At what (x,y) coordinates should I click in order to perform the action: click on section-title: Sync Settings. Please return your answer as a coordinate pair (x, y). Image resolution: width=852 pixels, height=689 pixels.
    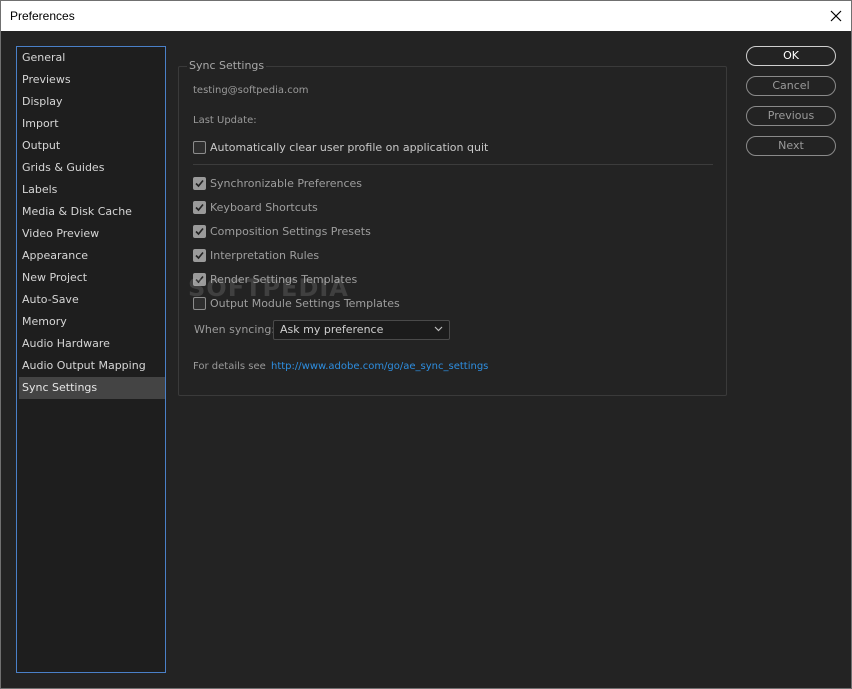
    Looking at the image, I should click on (227, 65).